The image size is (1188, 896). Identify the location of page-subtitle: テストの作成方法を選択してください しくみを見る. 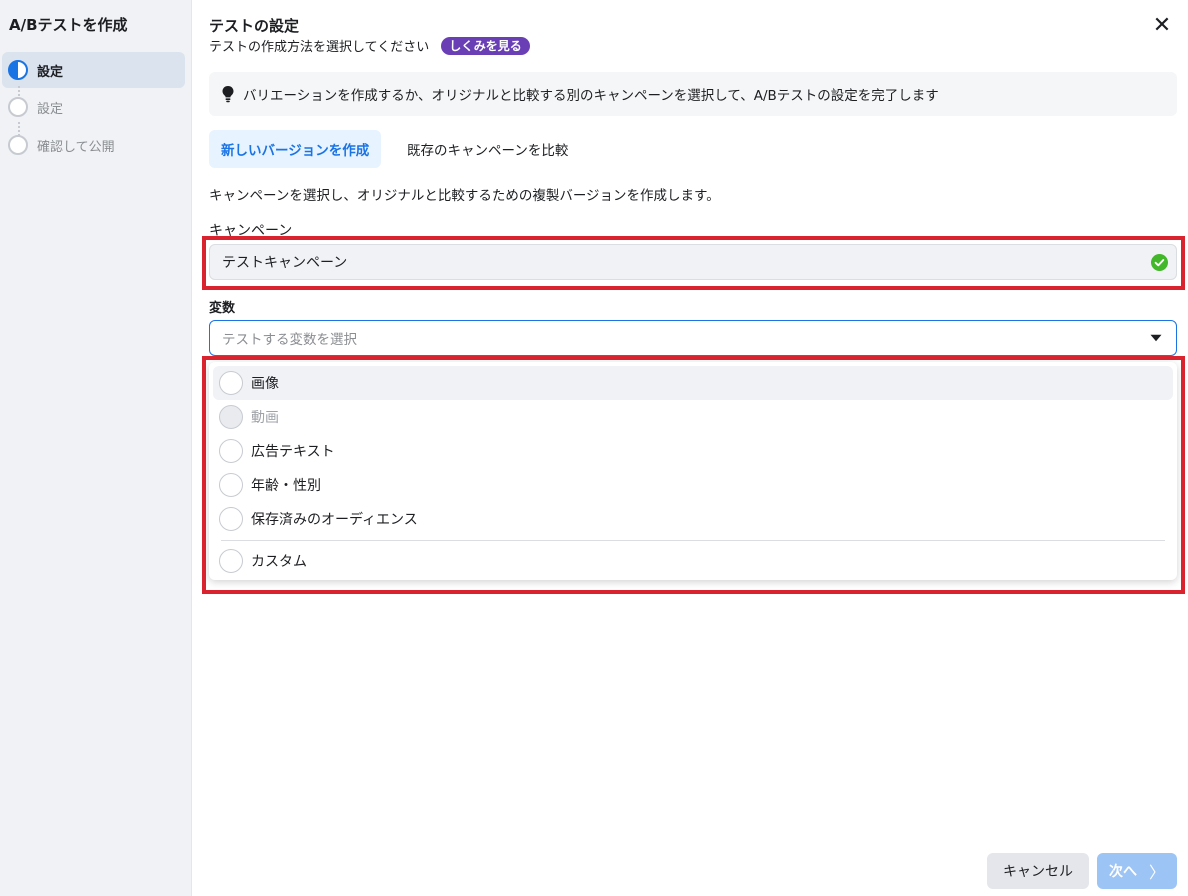
(369, 45).